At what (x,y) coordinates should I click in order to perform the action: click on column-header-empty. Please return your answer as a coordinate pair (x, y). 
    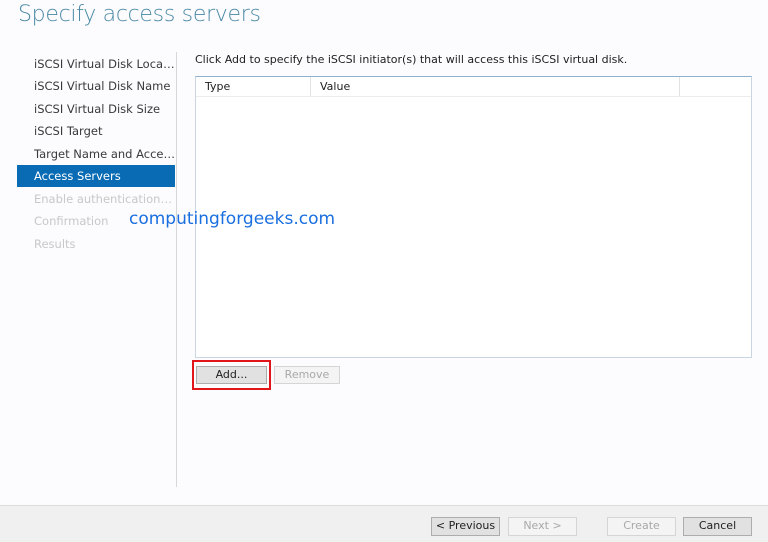
    Looking at the image, I should click on (715, 87).